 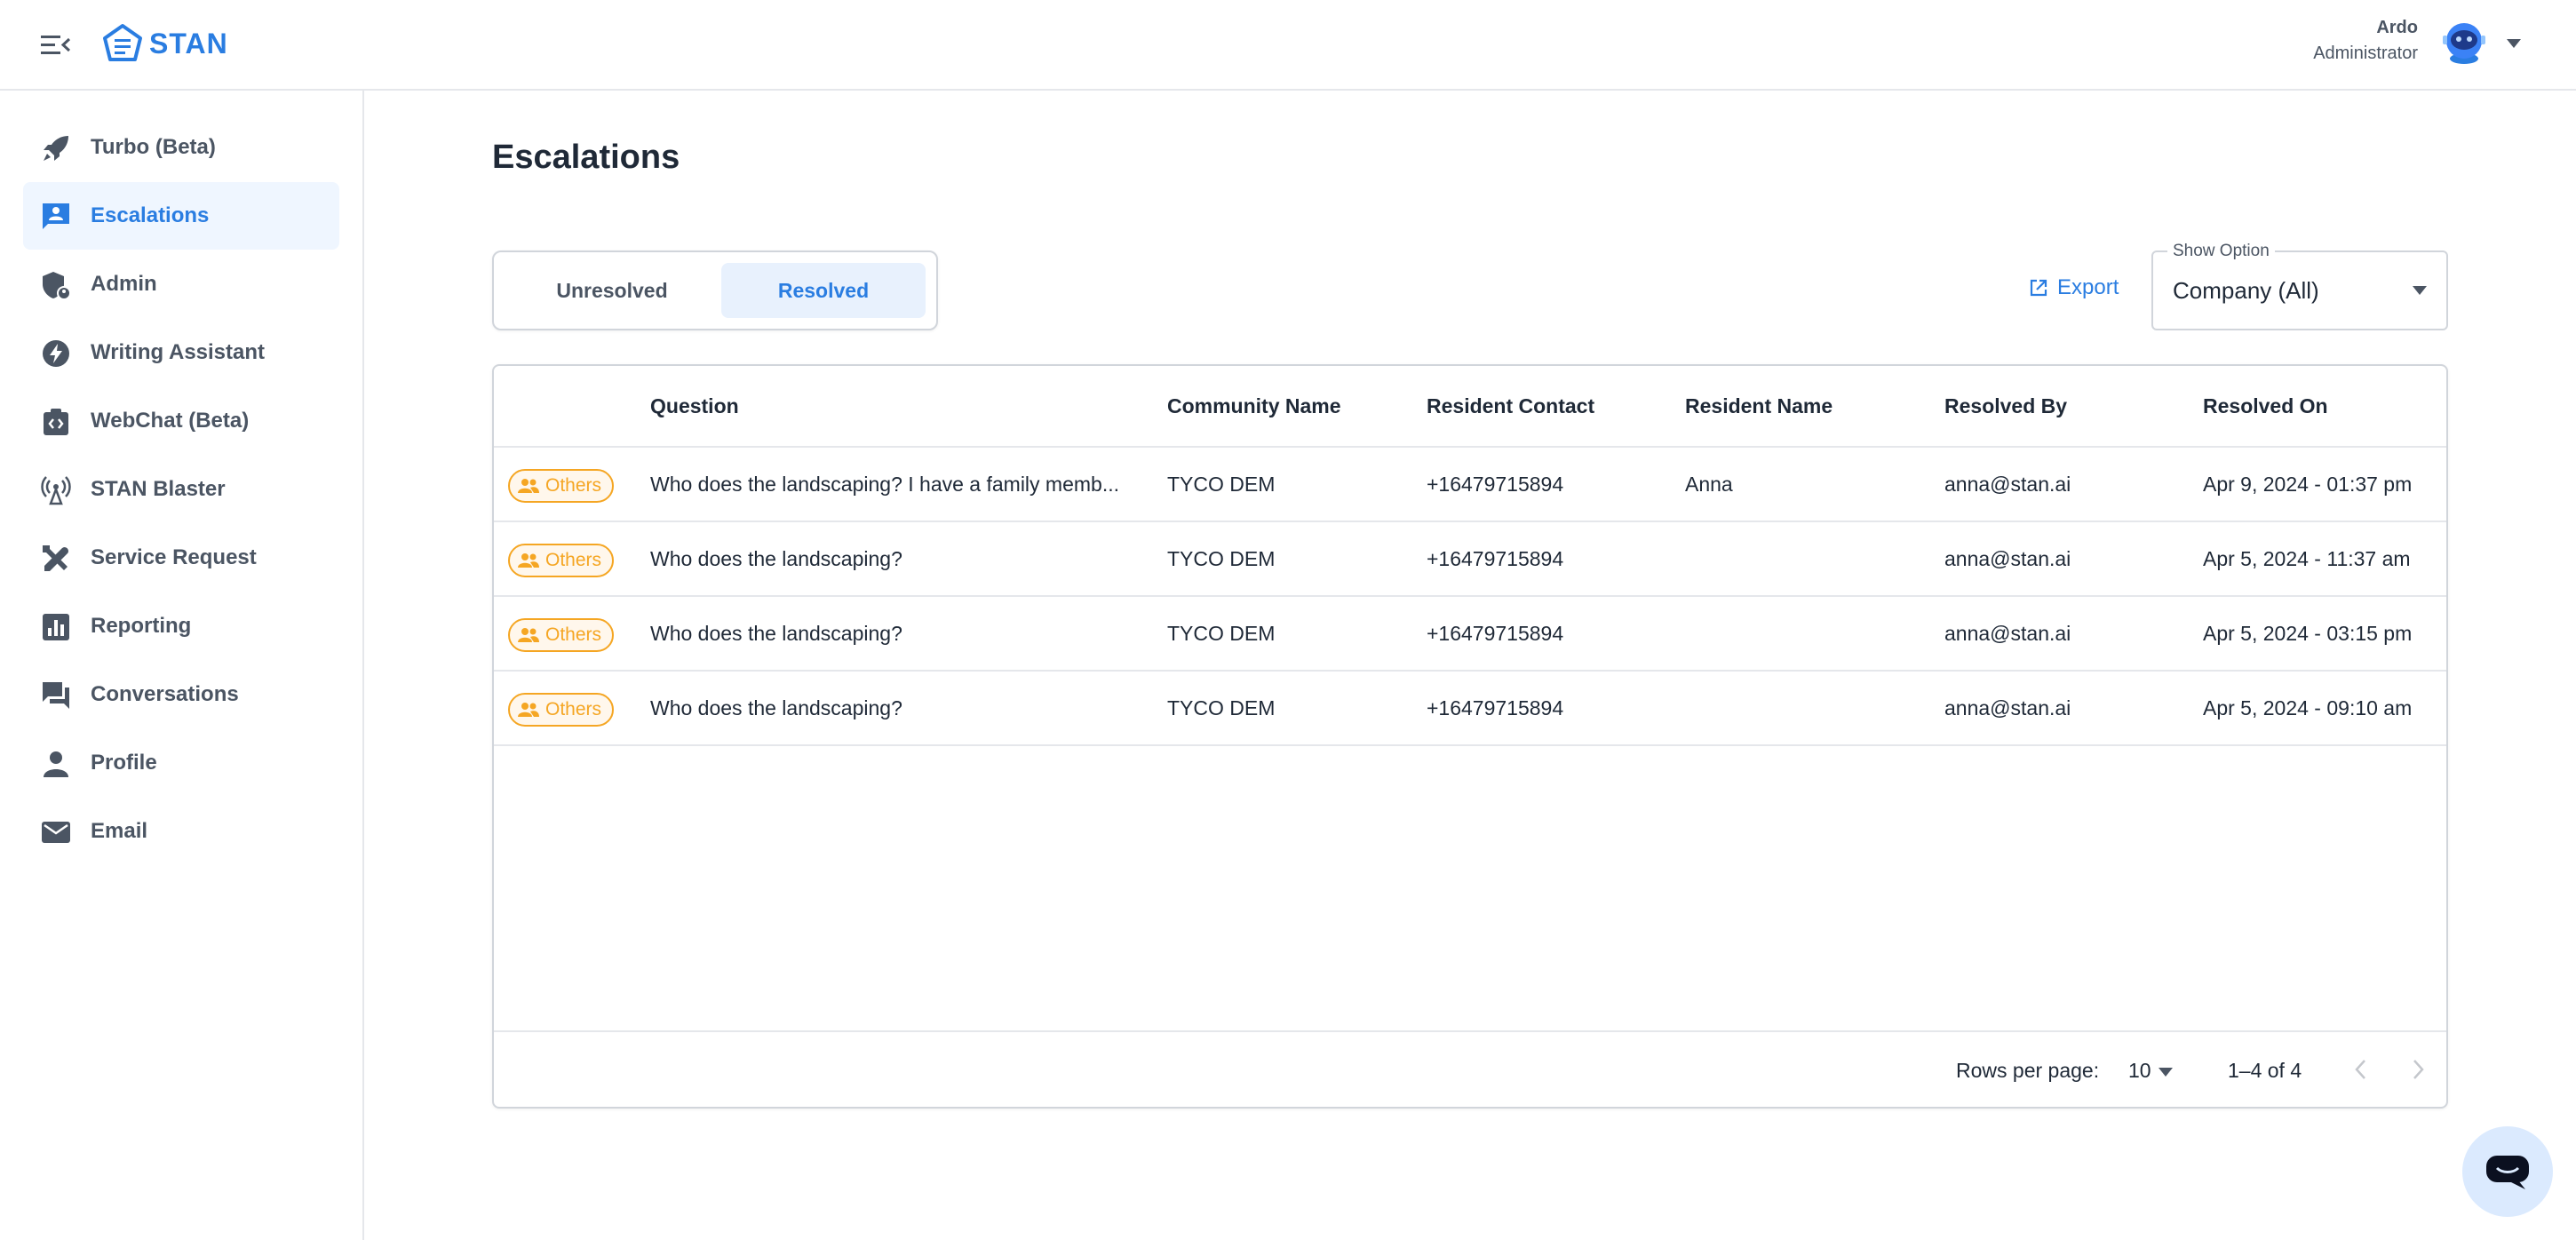 What do you see at coordinates (2005, 406) in the screenshot?
I see `column-header-resolved-by: Resolved By` at bounding box center [2005, 406].